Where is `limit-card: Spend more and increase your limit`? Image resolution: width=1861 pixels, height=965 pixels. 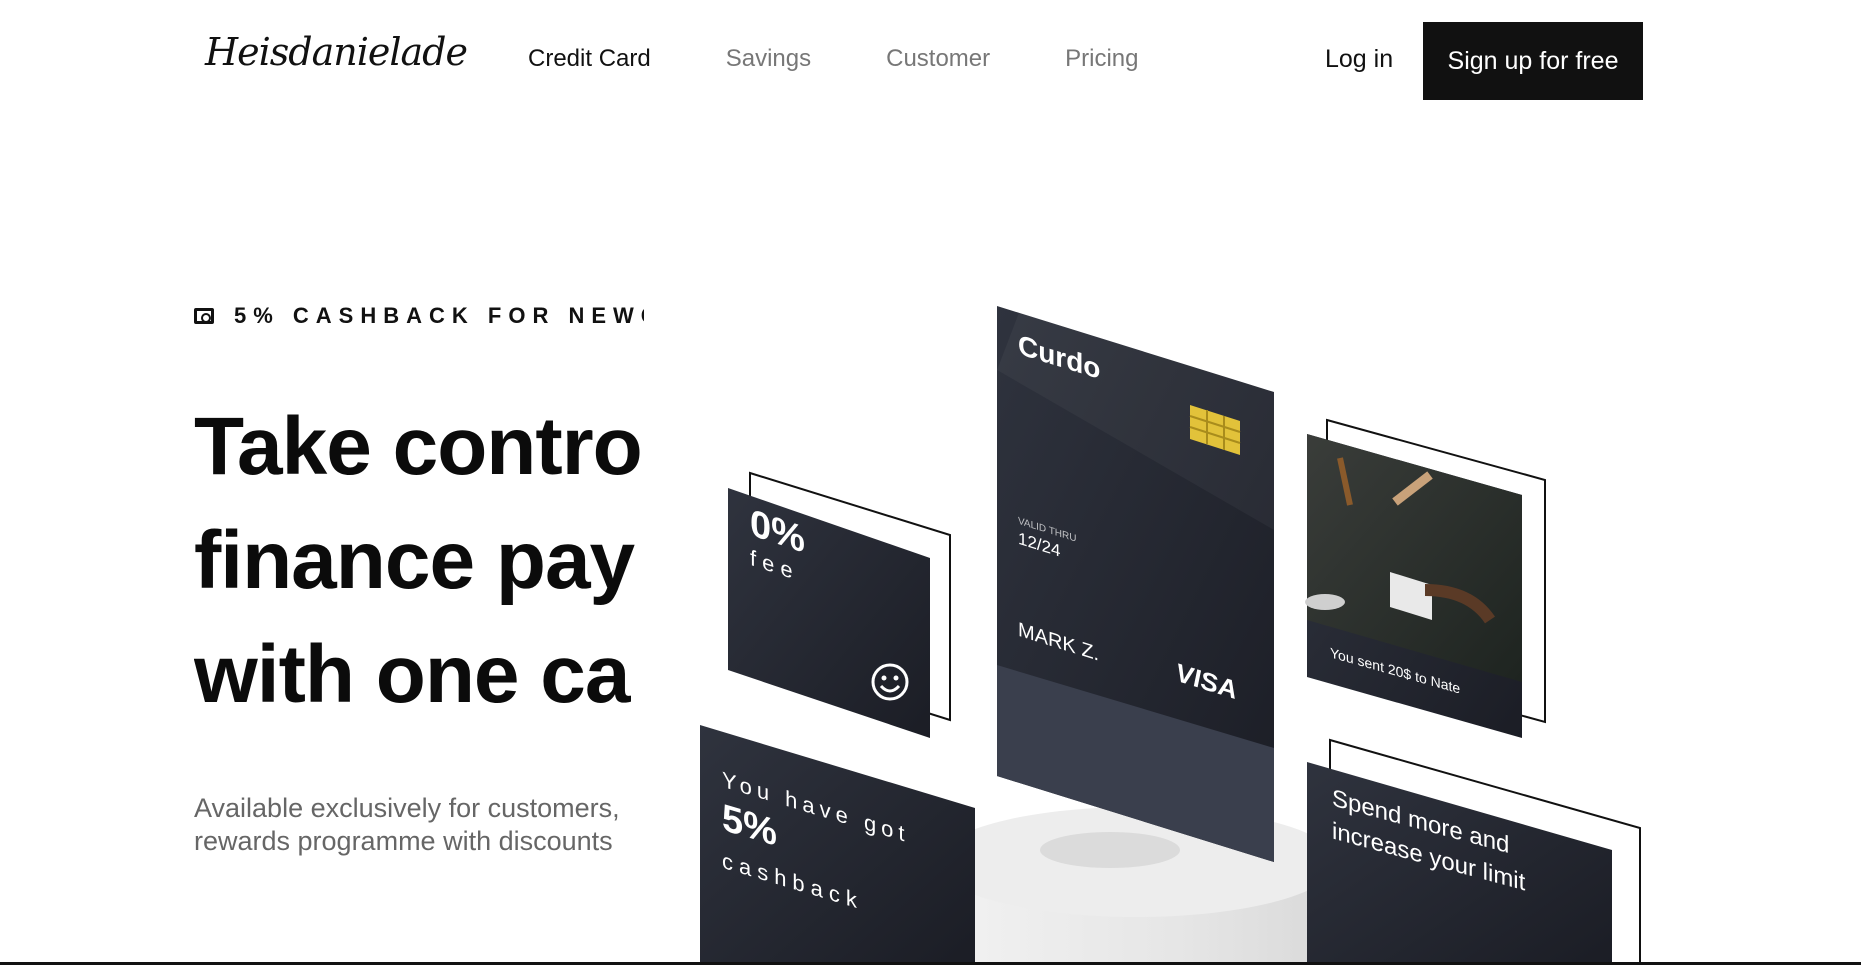
limit-card: Spend more and increase your limit is located at coordinates (1474, 851).